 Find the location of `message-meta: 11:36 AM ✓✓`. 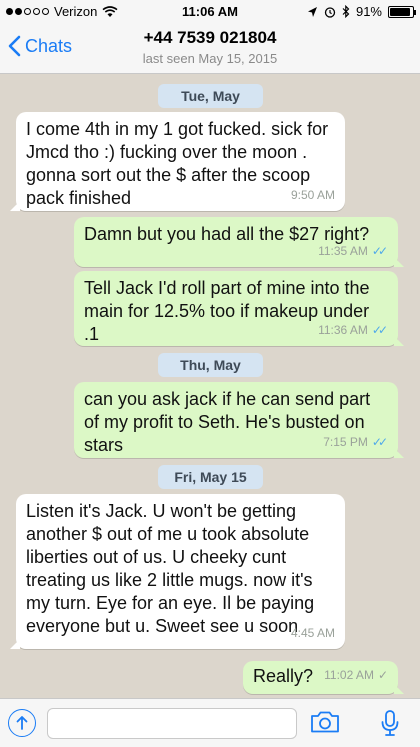

message-meta: 11:36 AM ✓✓ is located at coordinates (353, 330).